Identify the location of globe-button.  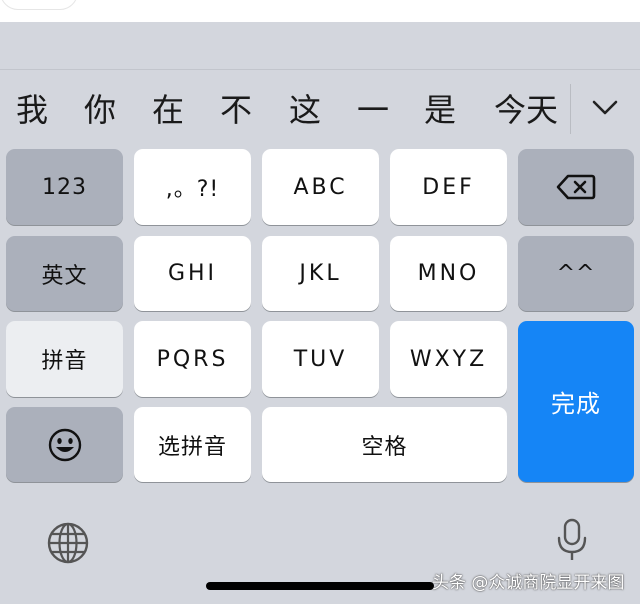
(68, 545).